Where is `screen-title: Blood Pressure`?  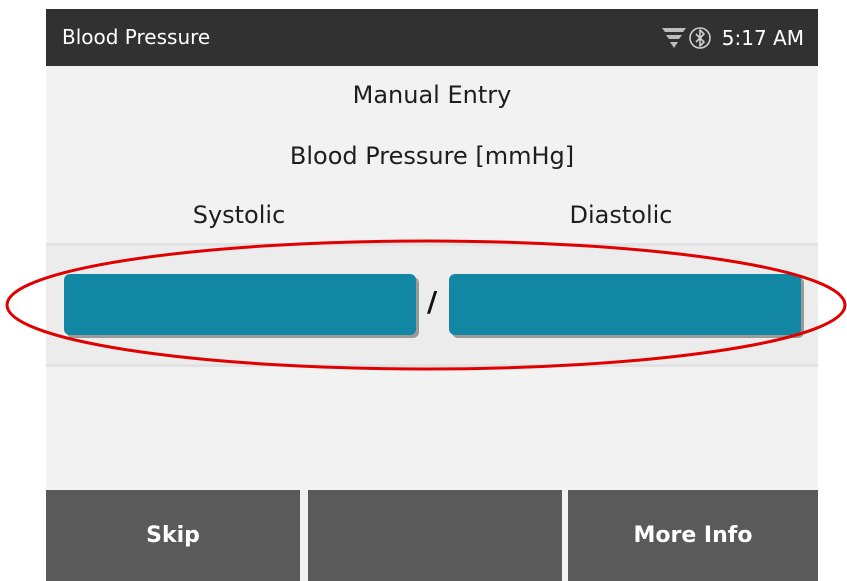
screen-title: Blood Pressure is located at coordinates (136, 37).